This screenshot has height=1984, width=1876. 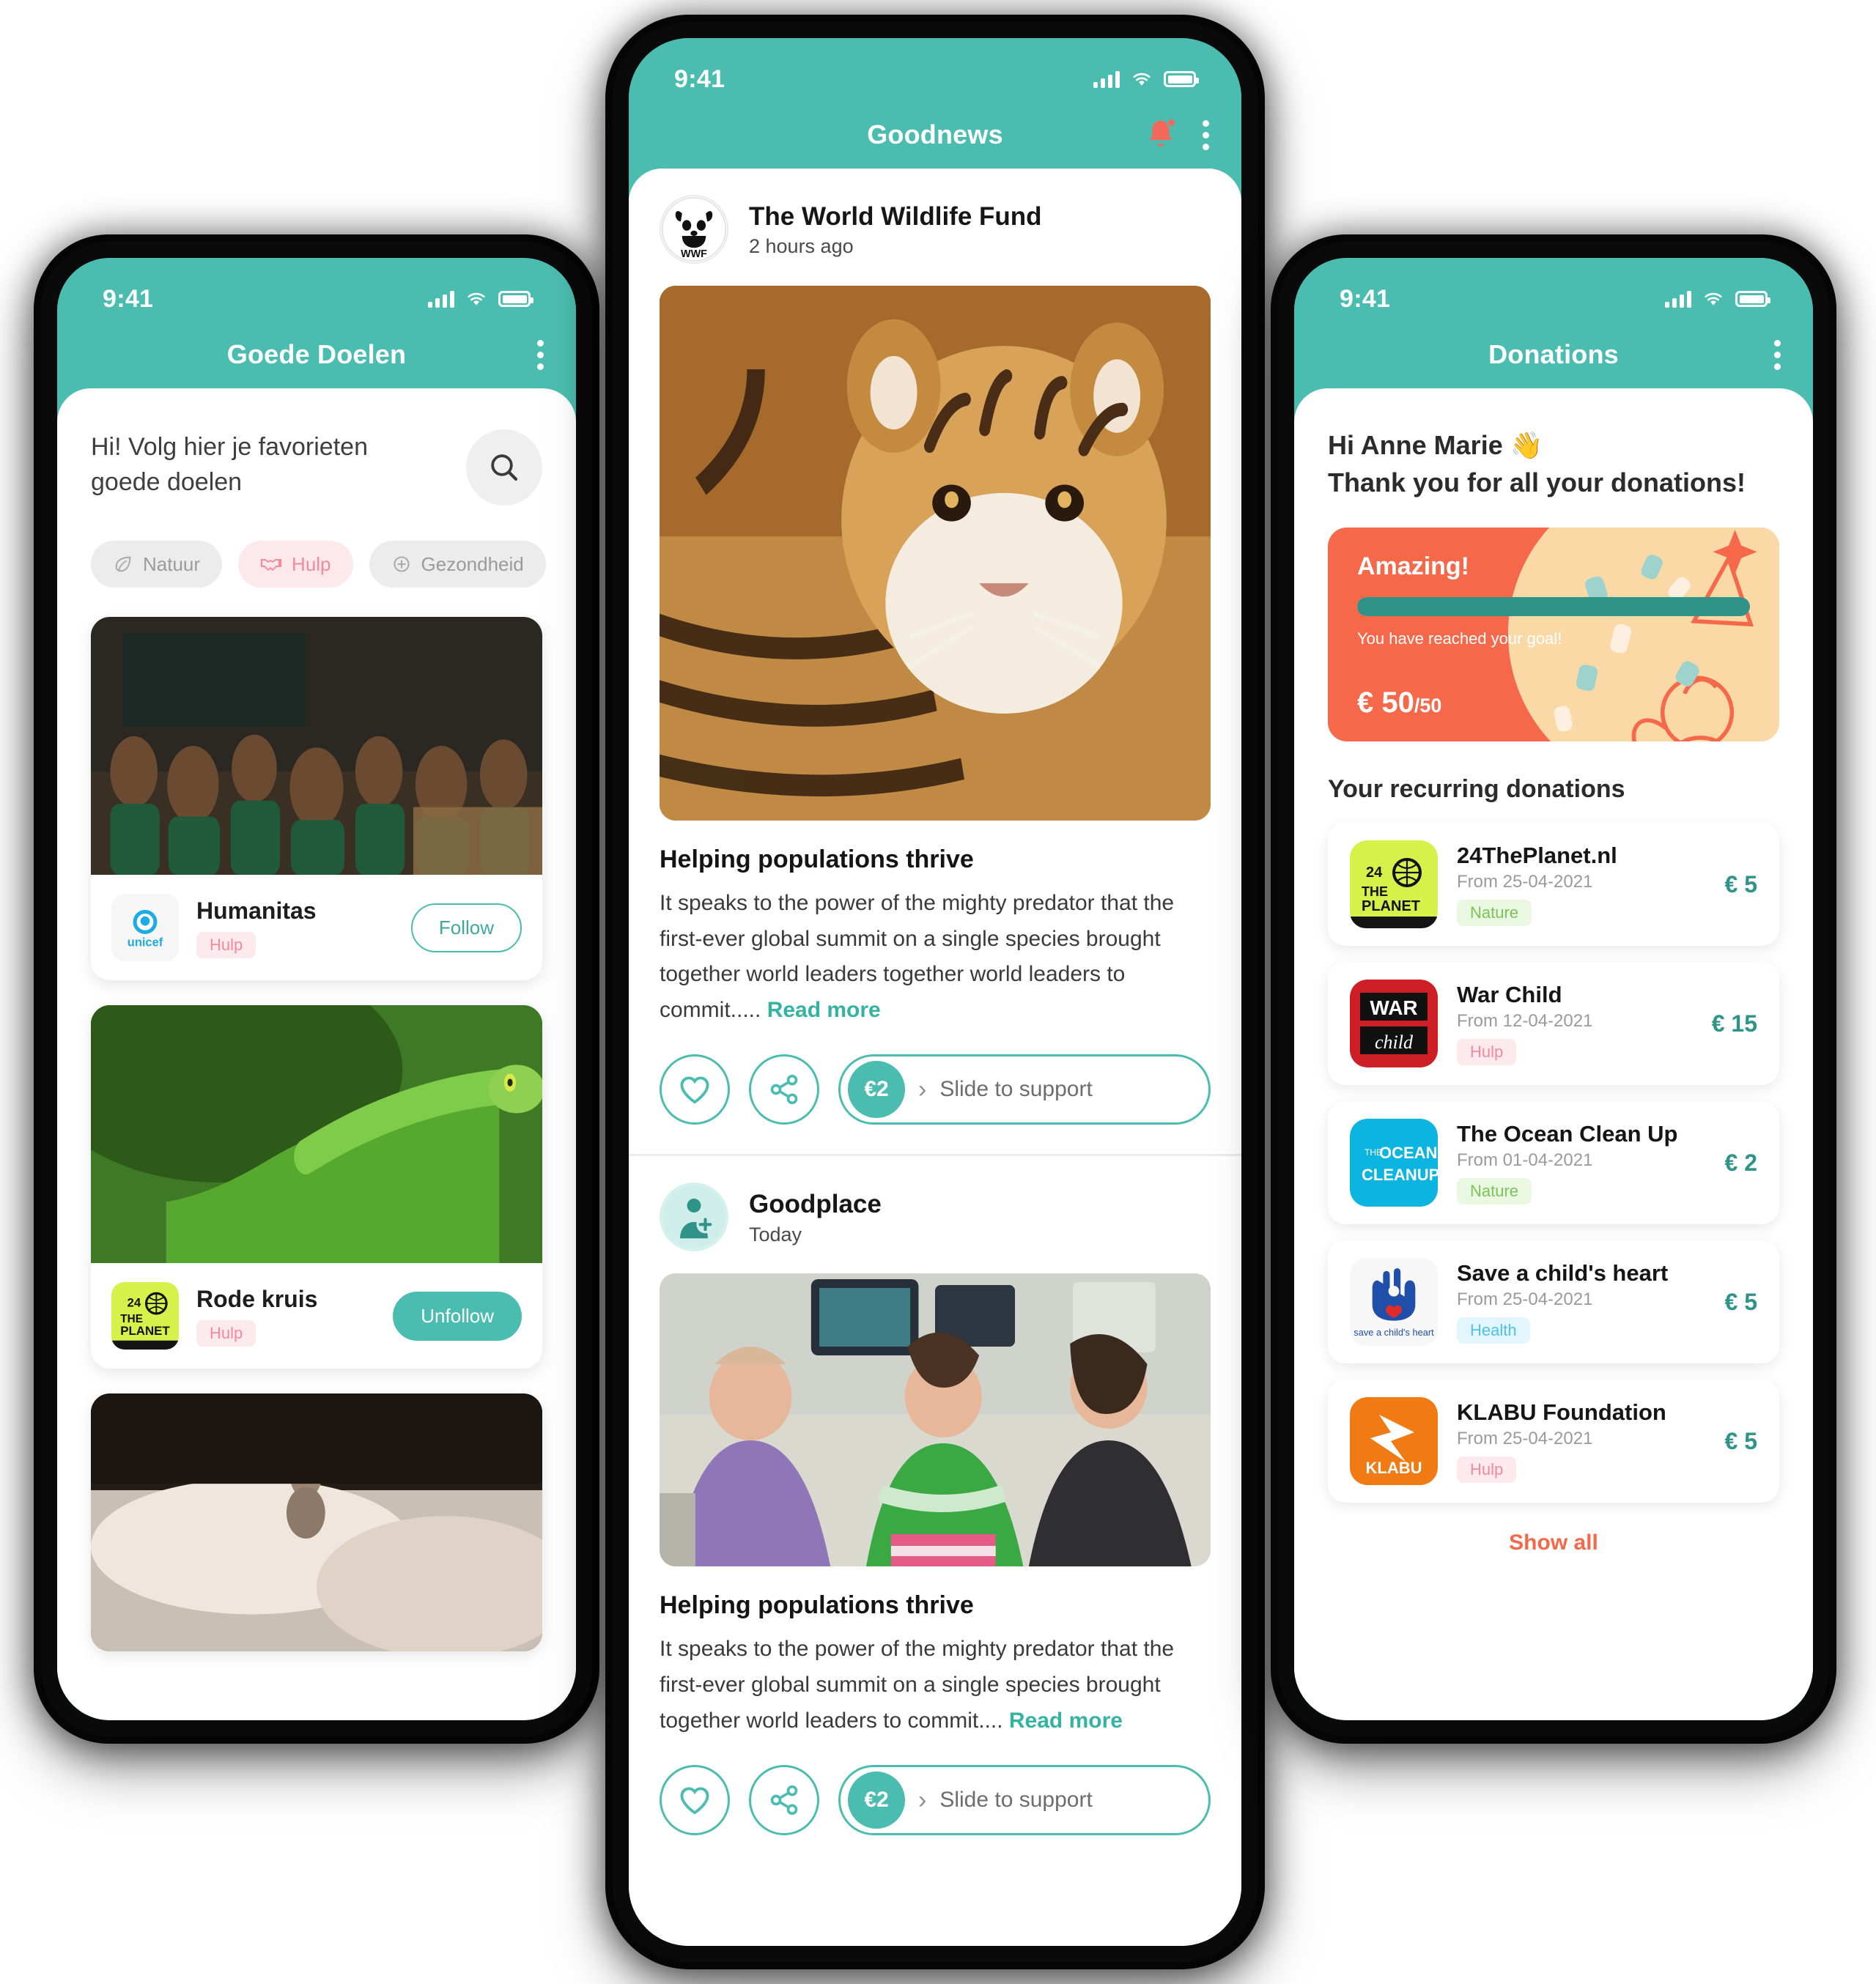 What do you see at coordinates (1394, 1332) in the screenshot?
I see `svg-text: save a child's heart` at bounding box center [1394, 1332].